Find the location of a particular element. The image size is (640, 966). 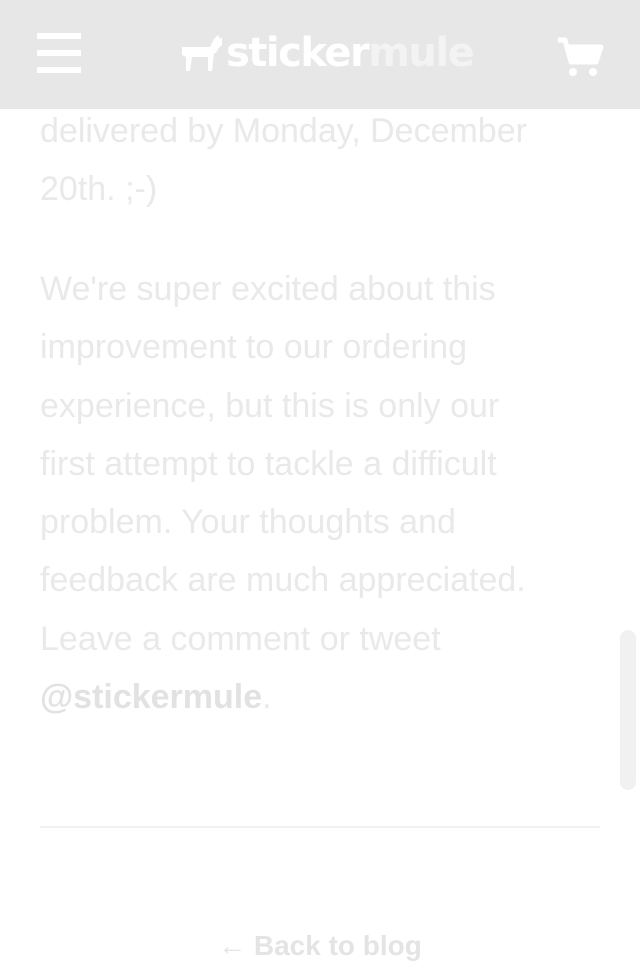

twitter-mention-link: @stickermule is located at coordinates (151, 697).